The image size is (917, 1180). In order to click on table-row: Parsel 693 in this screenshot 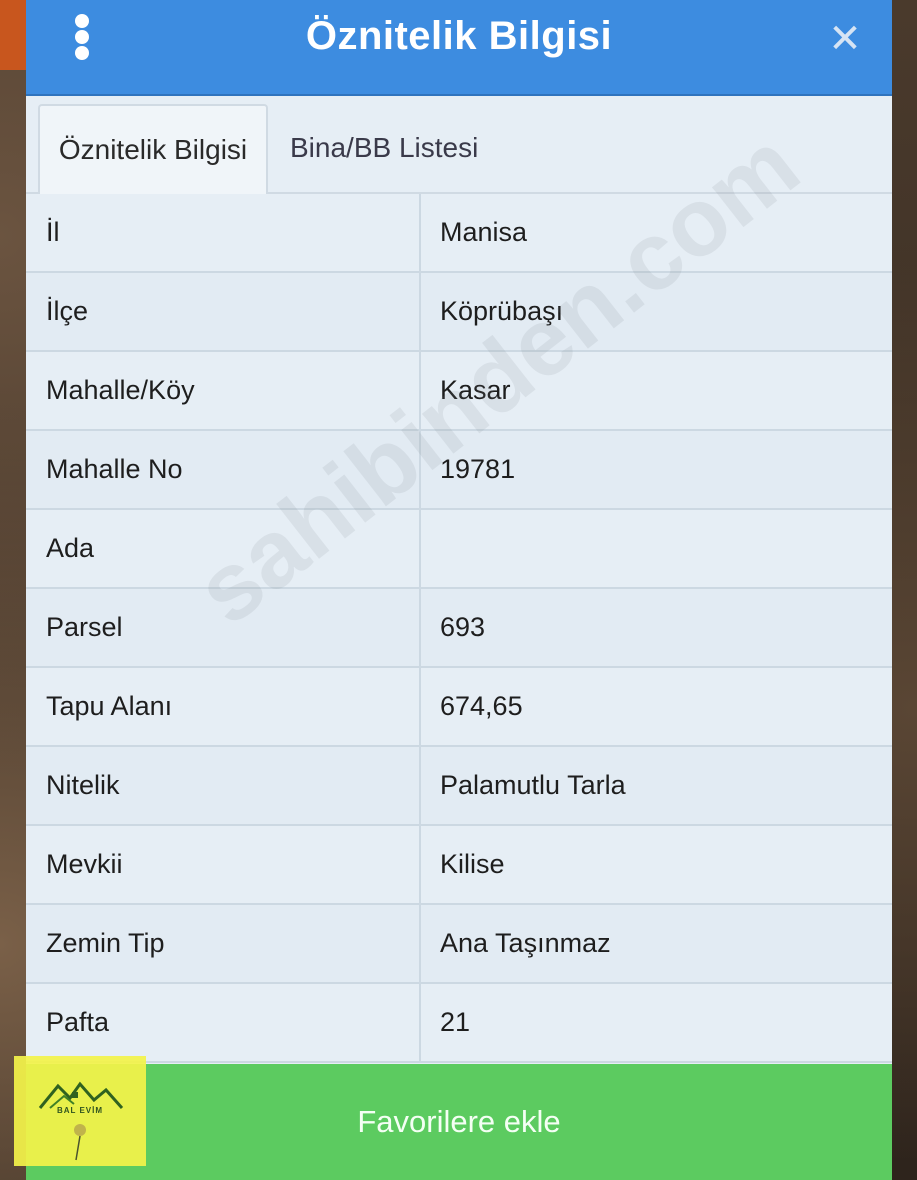, I will do `click(459, 628)`.